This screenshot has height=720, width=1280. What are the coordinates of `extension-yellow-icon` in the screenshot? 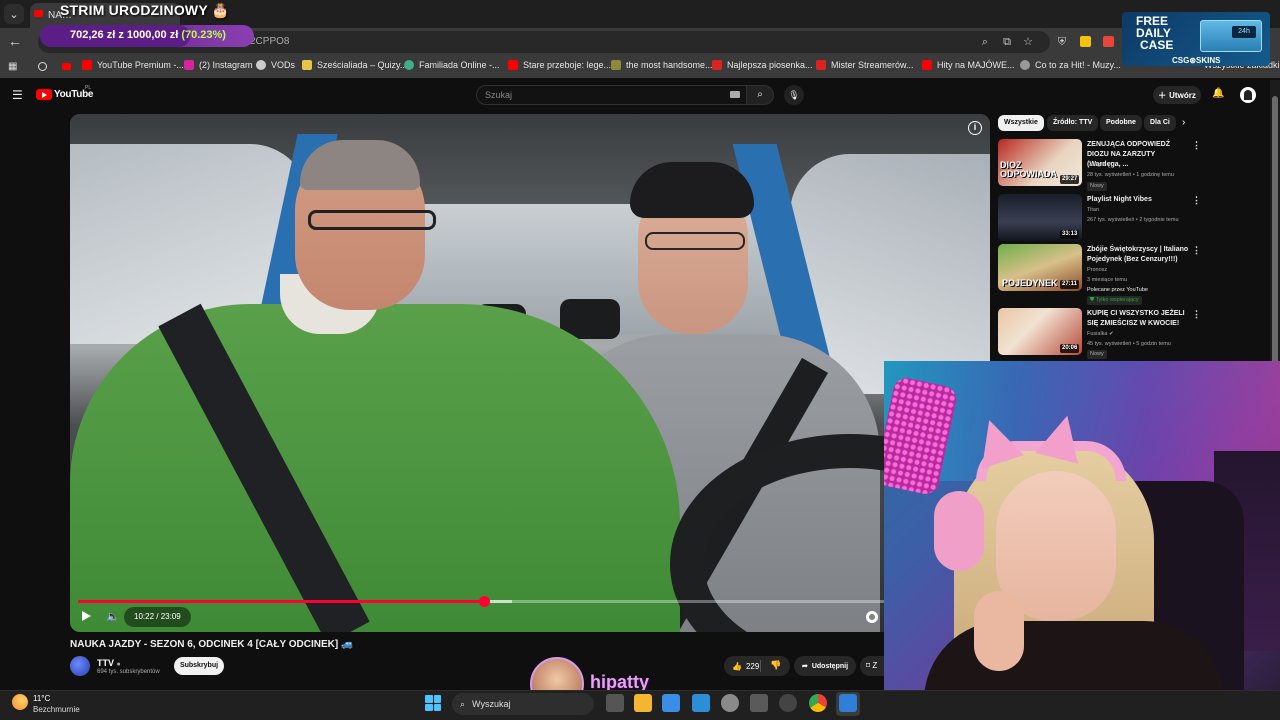 It's located at (1085, 41).